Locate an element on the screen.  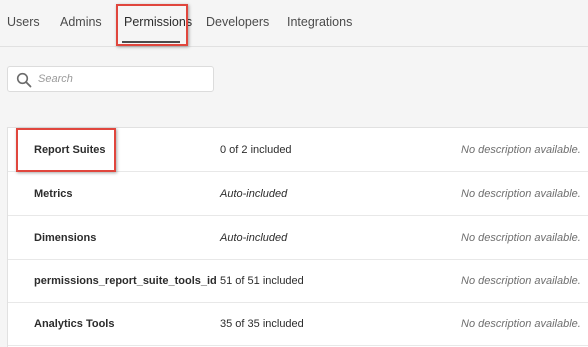
search-input is located at coordinates (123, 79).